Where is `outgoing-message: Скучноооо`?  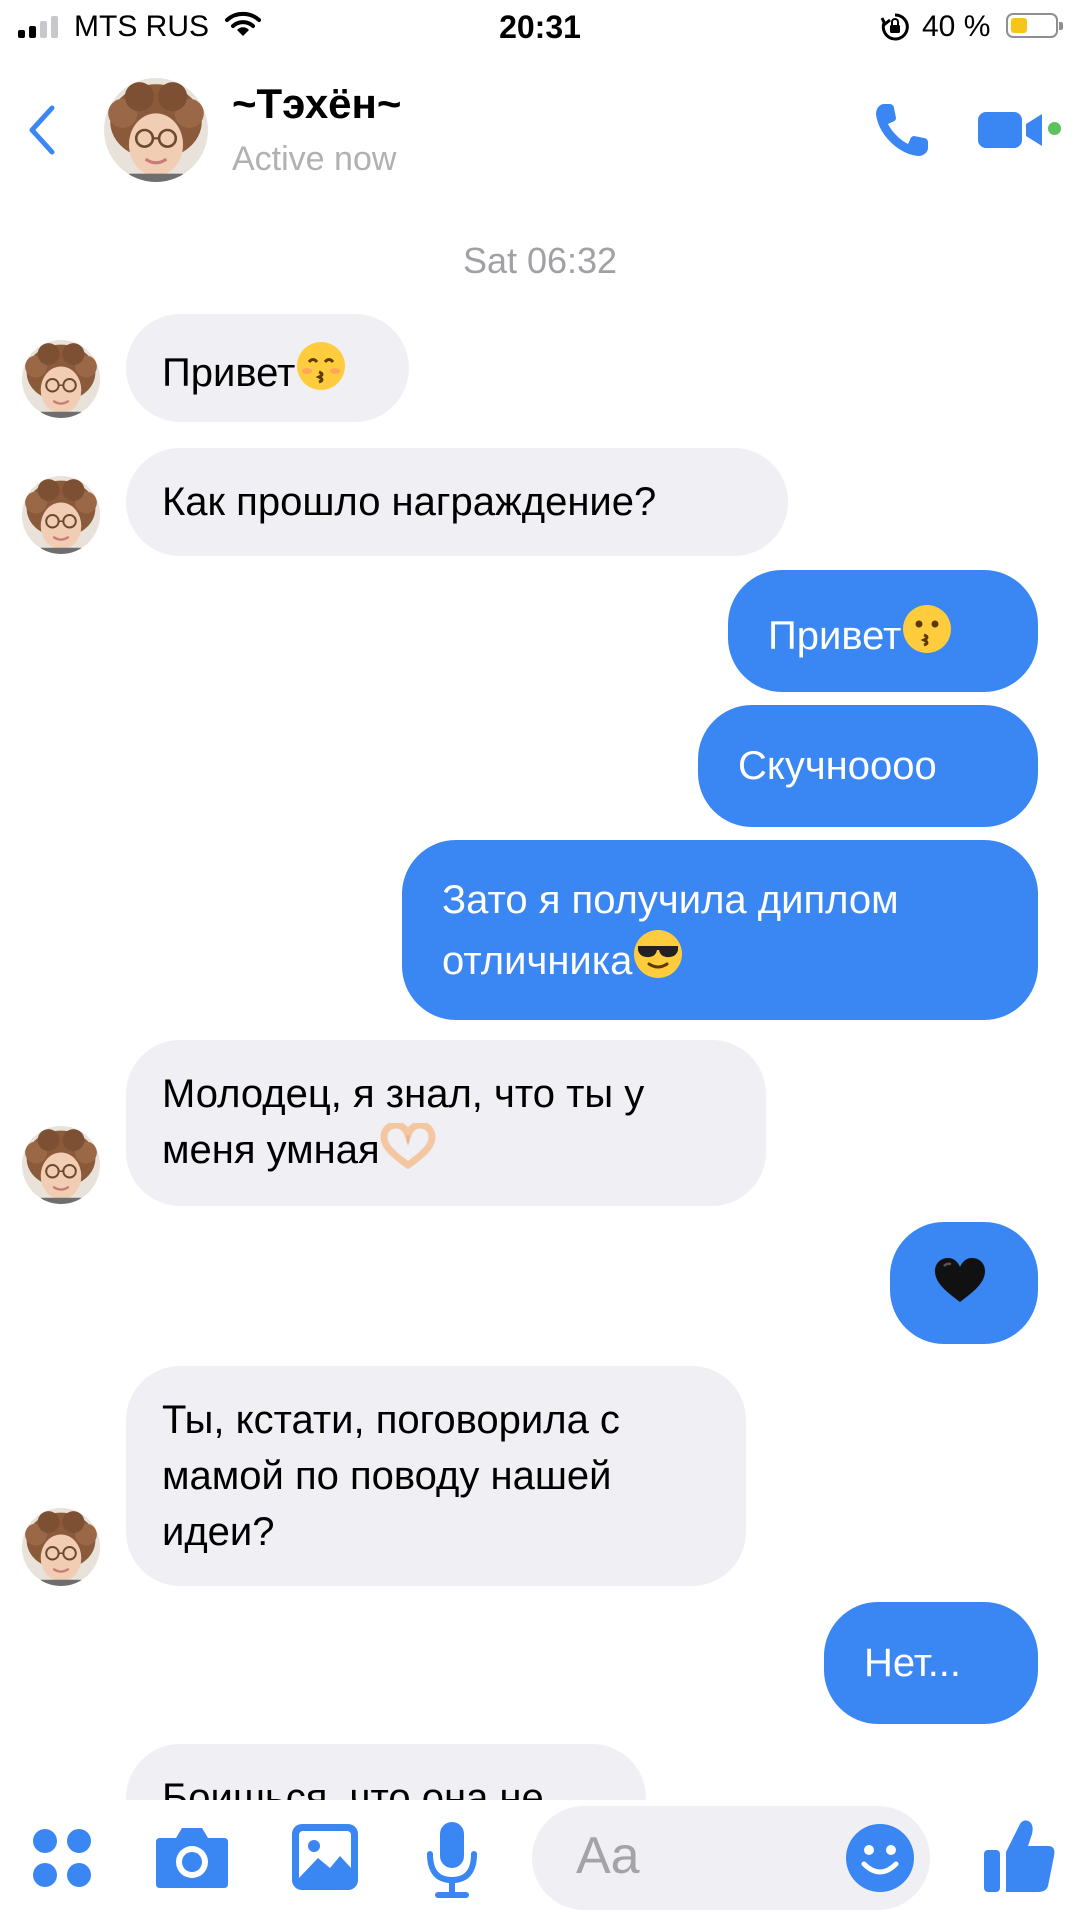
outgoing-message: Скучноооо is located at coordinates (868, 766).